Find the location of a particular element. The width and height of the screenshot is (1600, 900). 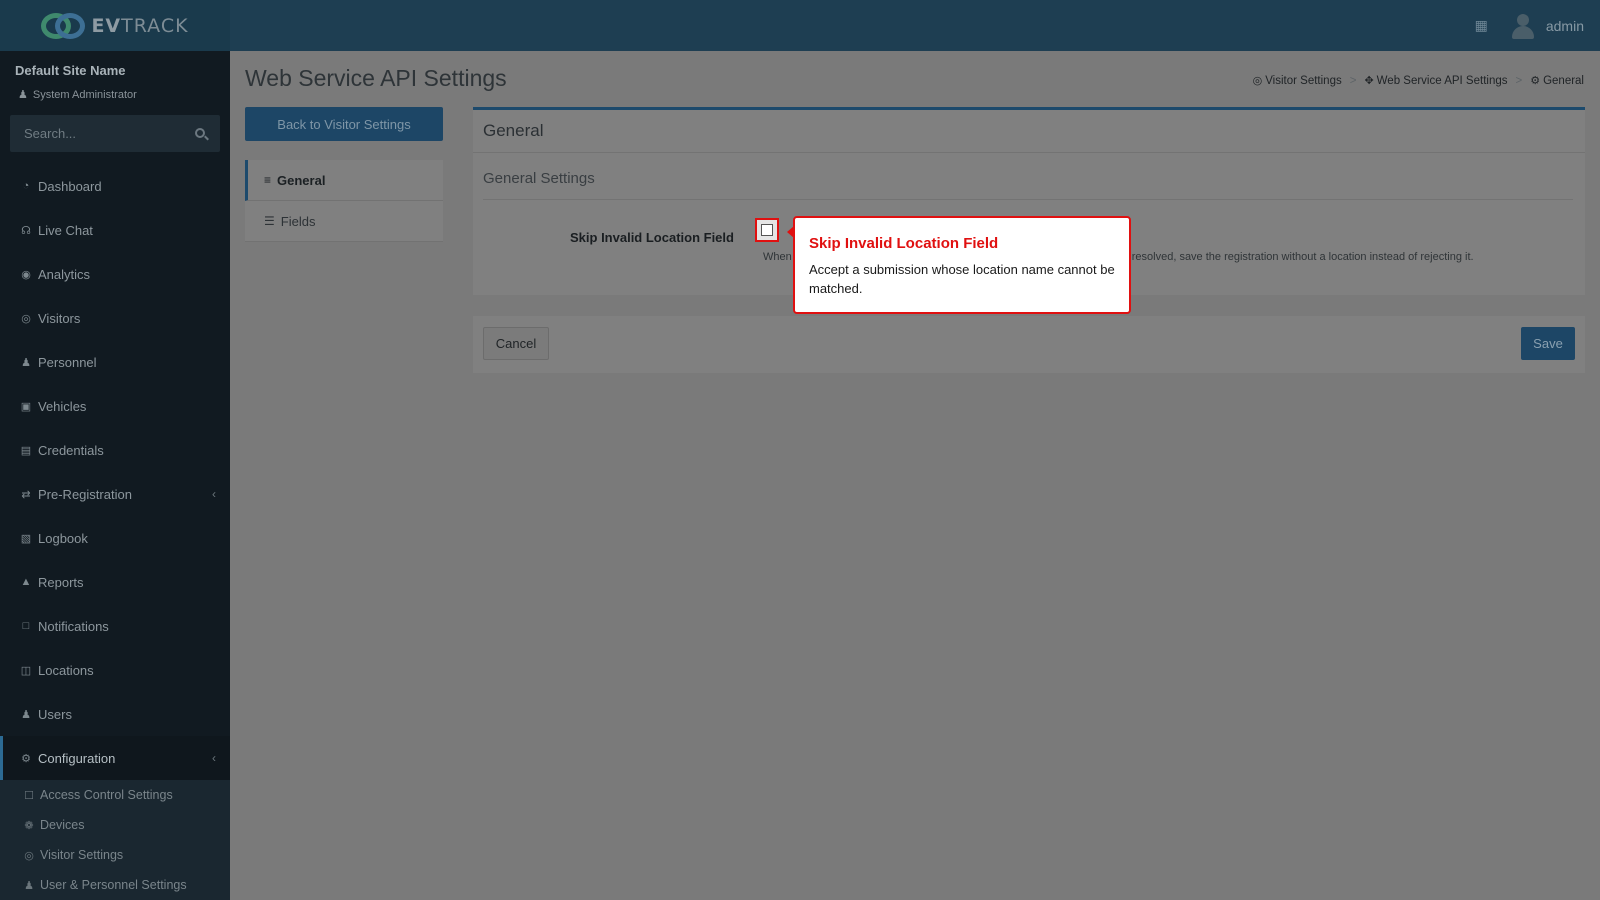

sidebar-item-label: Dashboard is located at coordinates (70, 186).